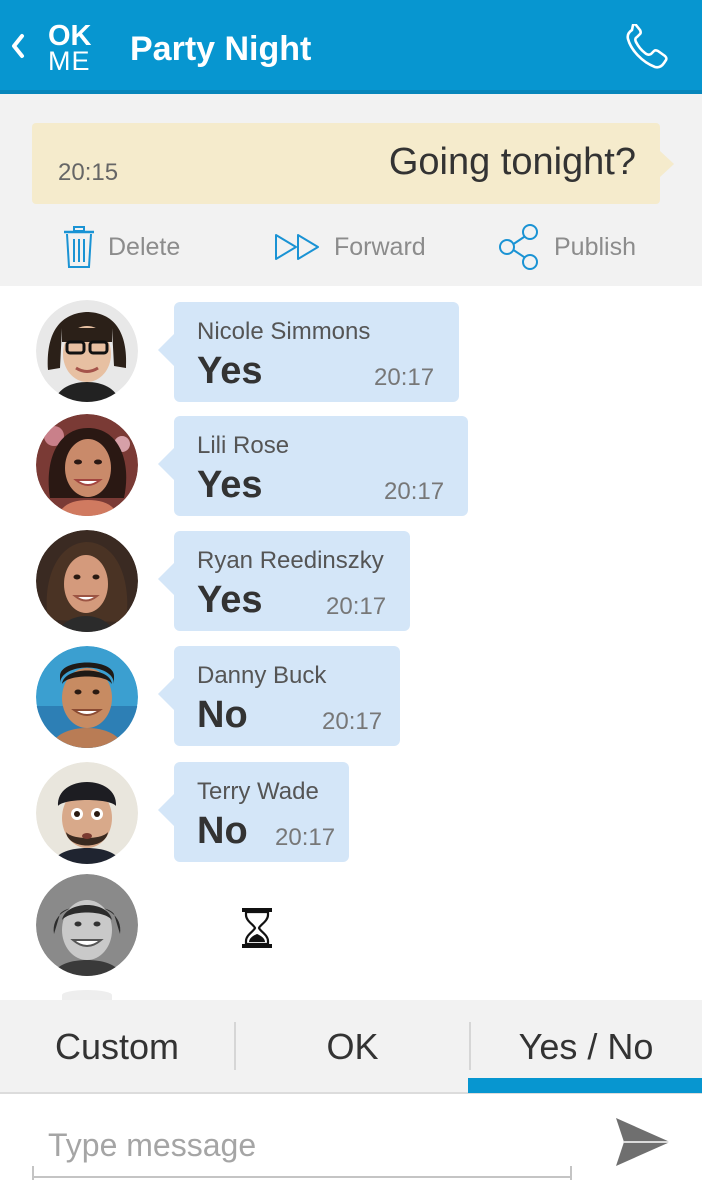 Image resolution: width=702 pixels, height=1200 pixels. Describe the element at coordinates (302, 1146) in the screenshot. I see `message-input` at that location.